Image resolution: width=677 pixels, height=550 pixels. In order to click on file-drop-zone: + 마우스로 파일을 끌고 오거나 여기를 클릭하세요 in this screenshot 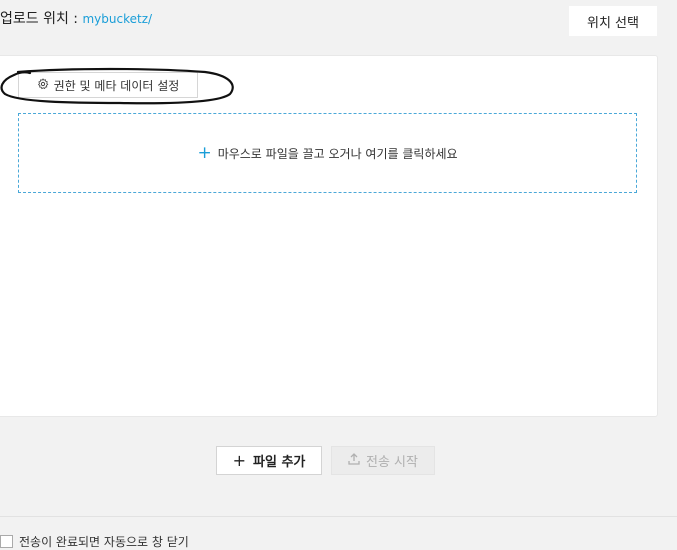, I will do `click(327, 153)`.